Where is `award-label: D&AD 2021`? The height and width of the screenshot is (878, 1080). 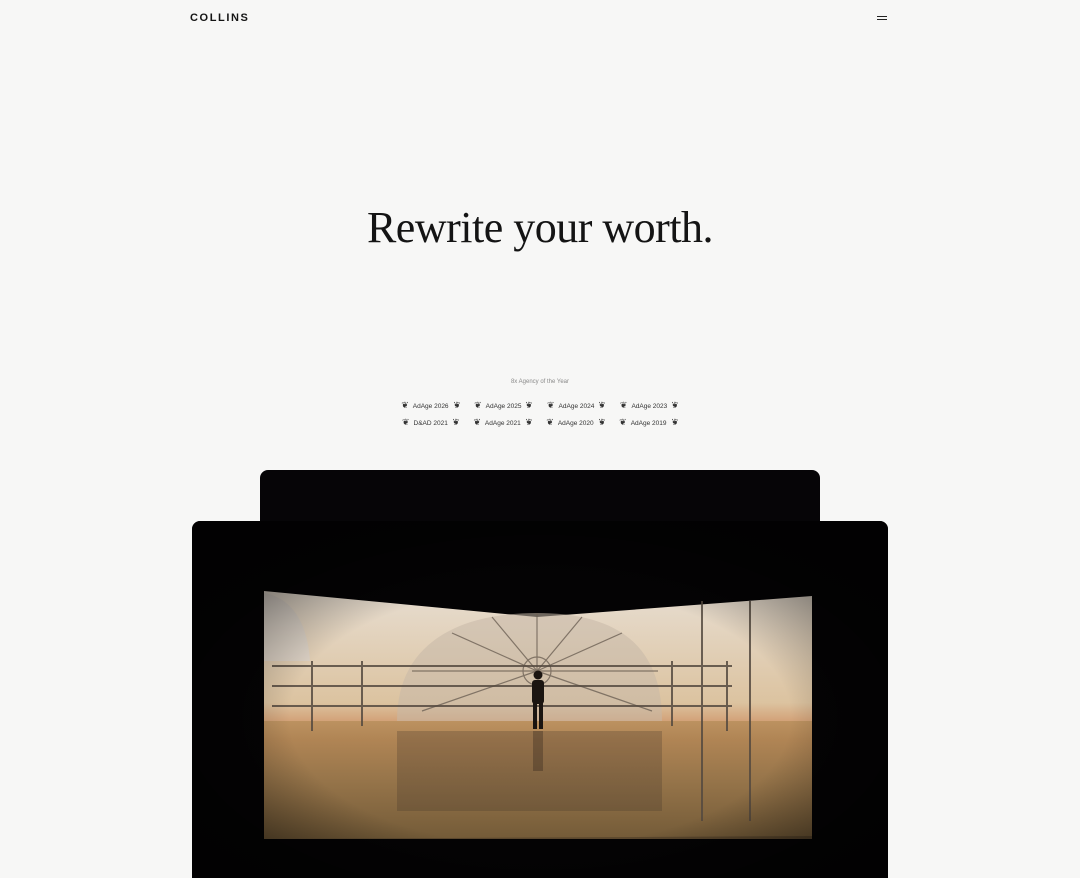 award-label: D&AD 2021 is located at coordinates (430, 423).